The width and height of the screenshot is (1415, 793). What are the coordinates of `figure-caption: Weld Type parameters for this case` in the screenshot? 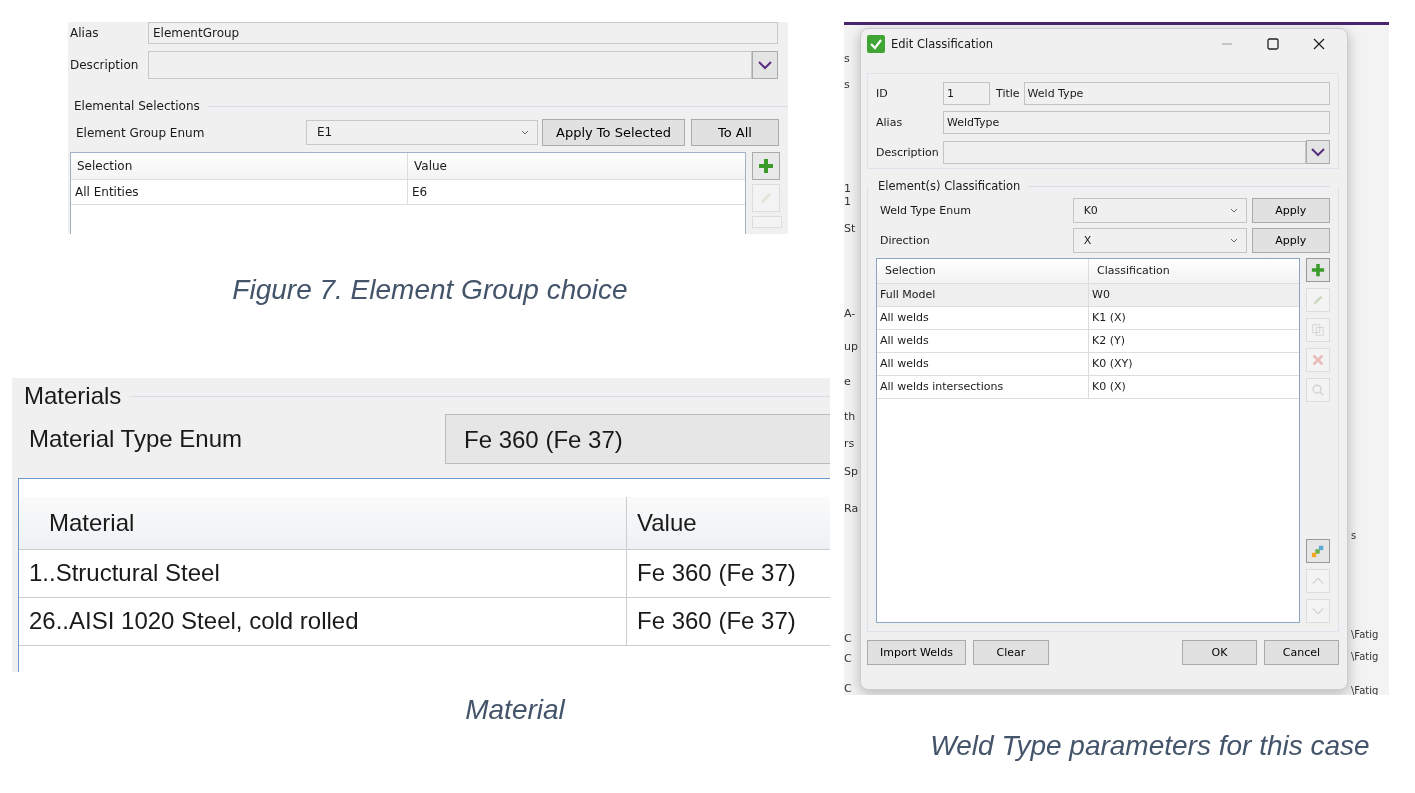 It's located at (1150, 746).